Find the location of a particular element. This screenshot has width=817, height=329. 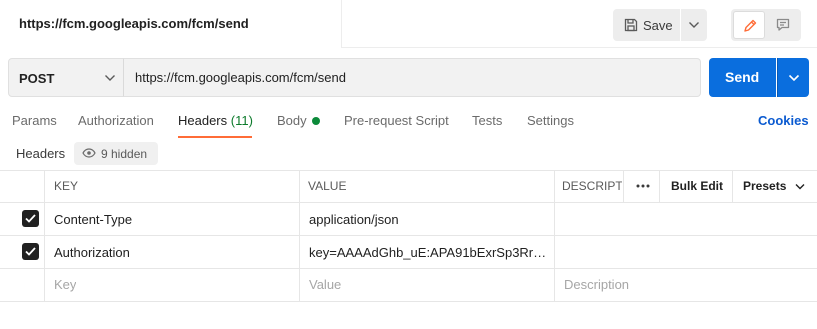

tab-pre-request-script: Pre-request Script is located at coordinates (396, 120).